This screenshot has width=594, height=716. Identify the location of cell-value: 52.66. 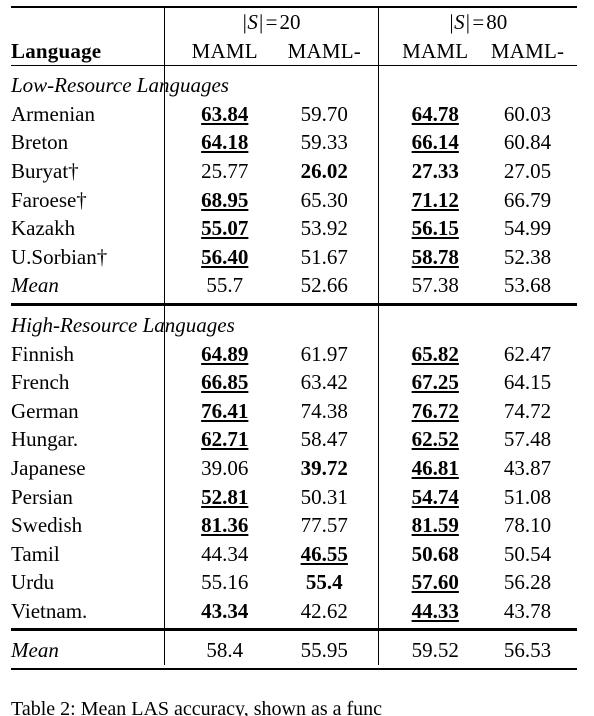
(324, 285).